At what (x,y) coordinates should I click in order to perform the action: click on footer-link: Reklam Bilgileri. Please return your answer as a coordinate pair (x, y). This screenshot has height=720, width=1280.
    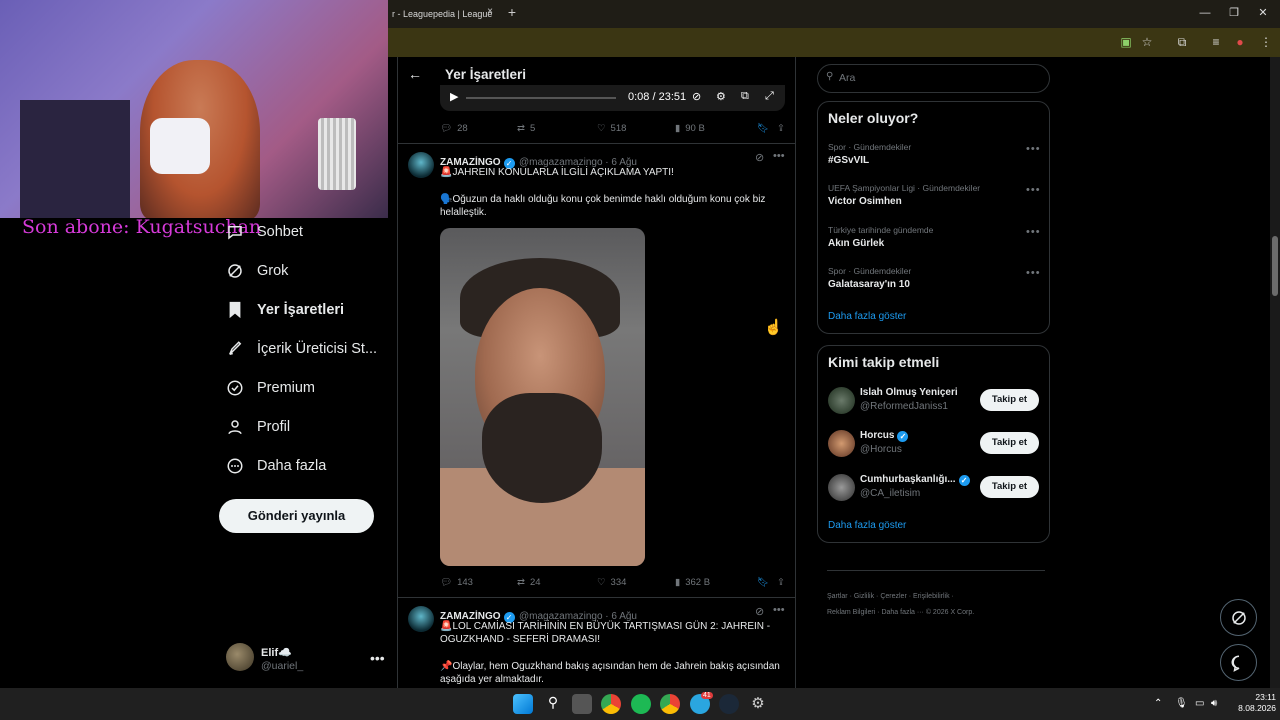
    Looking at the image, I should click on (851, 612).